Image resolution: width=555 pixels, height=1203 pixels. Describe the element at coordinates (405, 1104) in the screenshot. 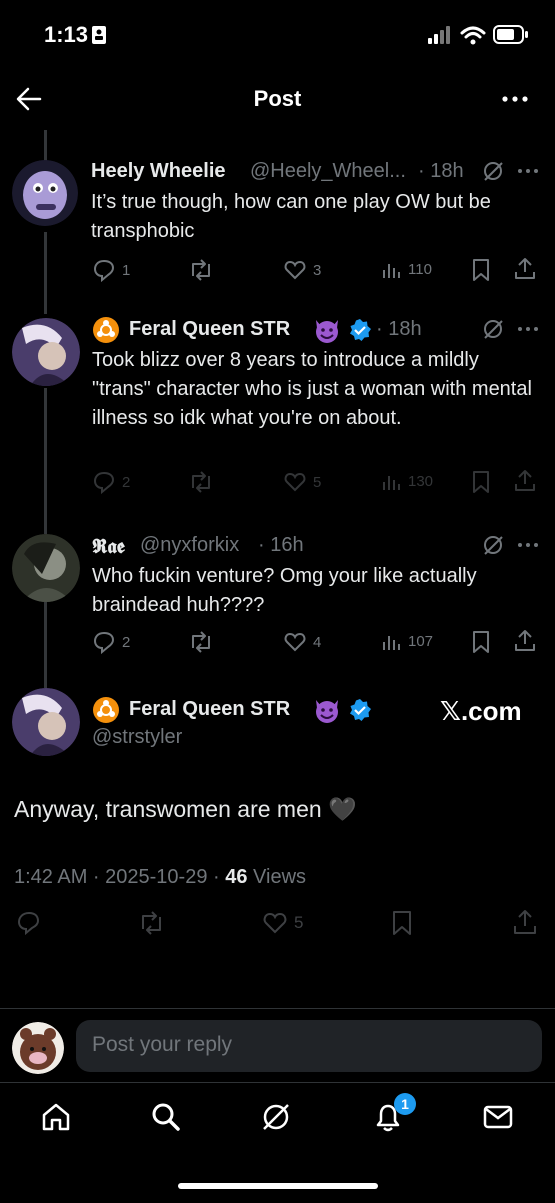

I see `notification-badge: 1` at that location.